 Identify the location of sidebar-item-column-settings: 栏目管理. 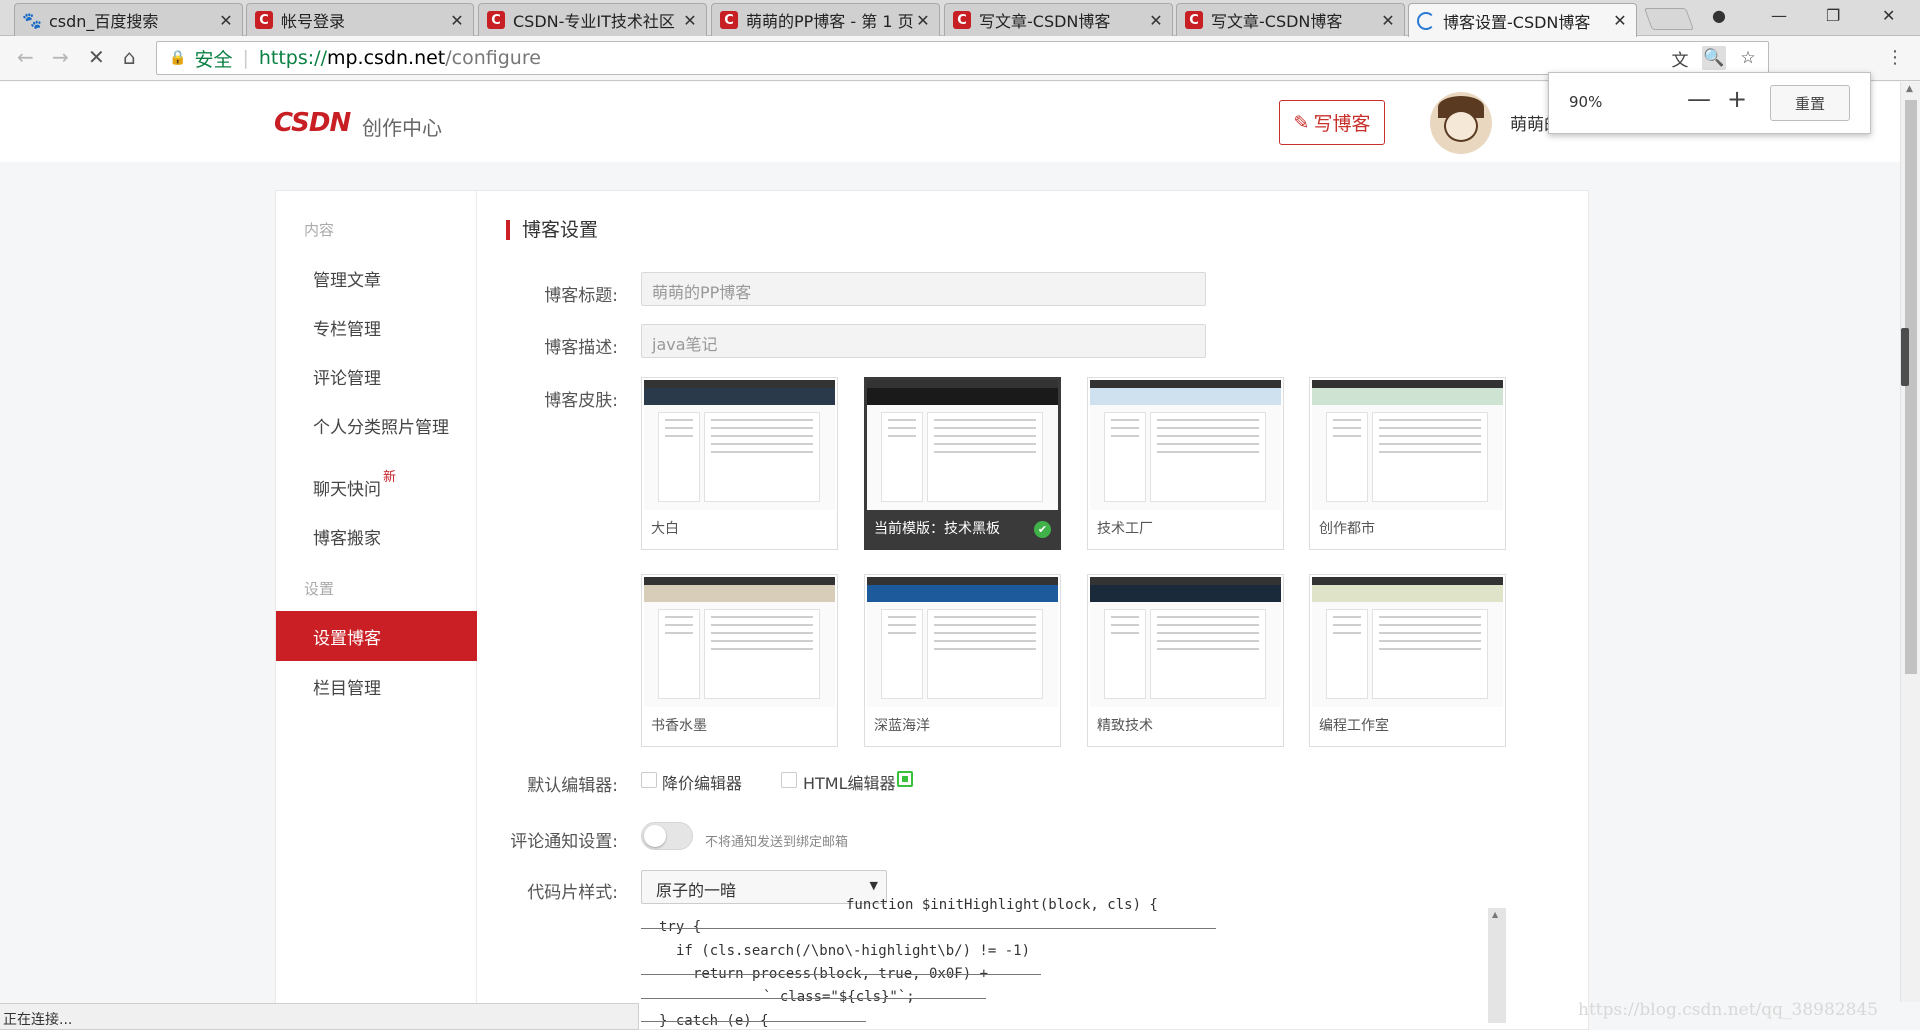
(376, 686).